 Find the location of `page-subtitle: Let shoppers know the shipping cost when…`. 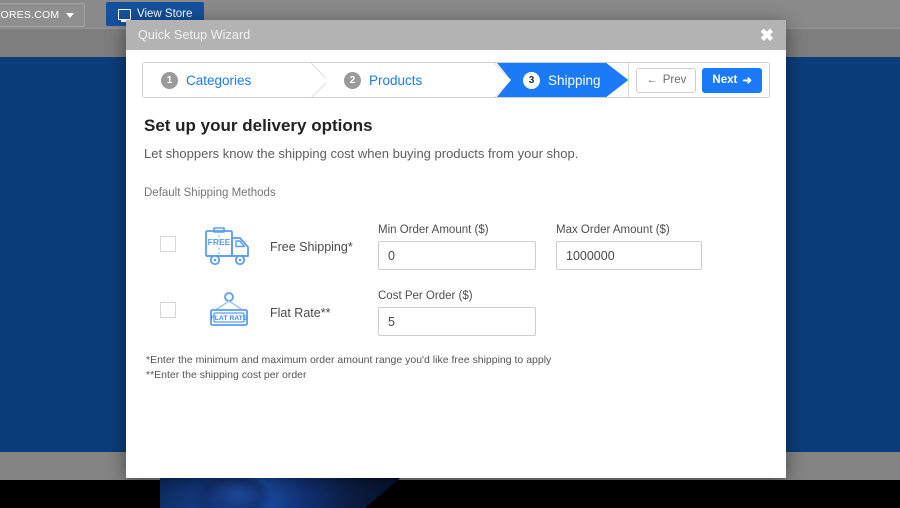

page-subtitle: Let shoppers know the shipping cost when… is located at coordinates (361, 153).